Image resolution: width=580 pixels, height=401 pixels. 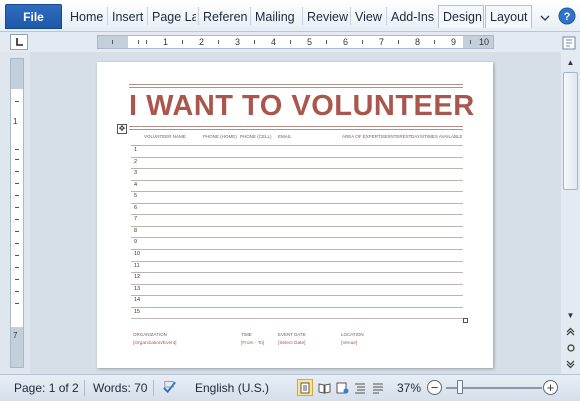 I want to click on row-number: 14, so click(x=137, y=300).